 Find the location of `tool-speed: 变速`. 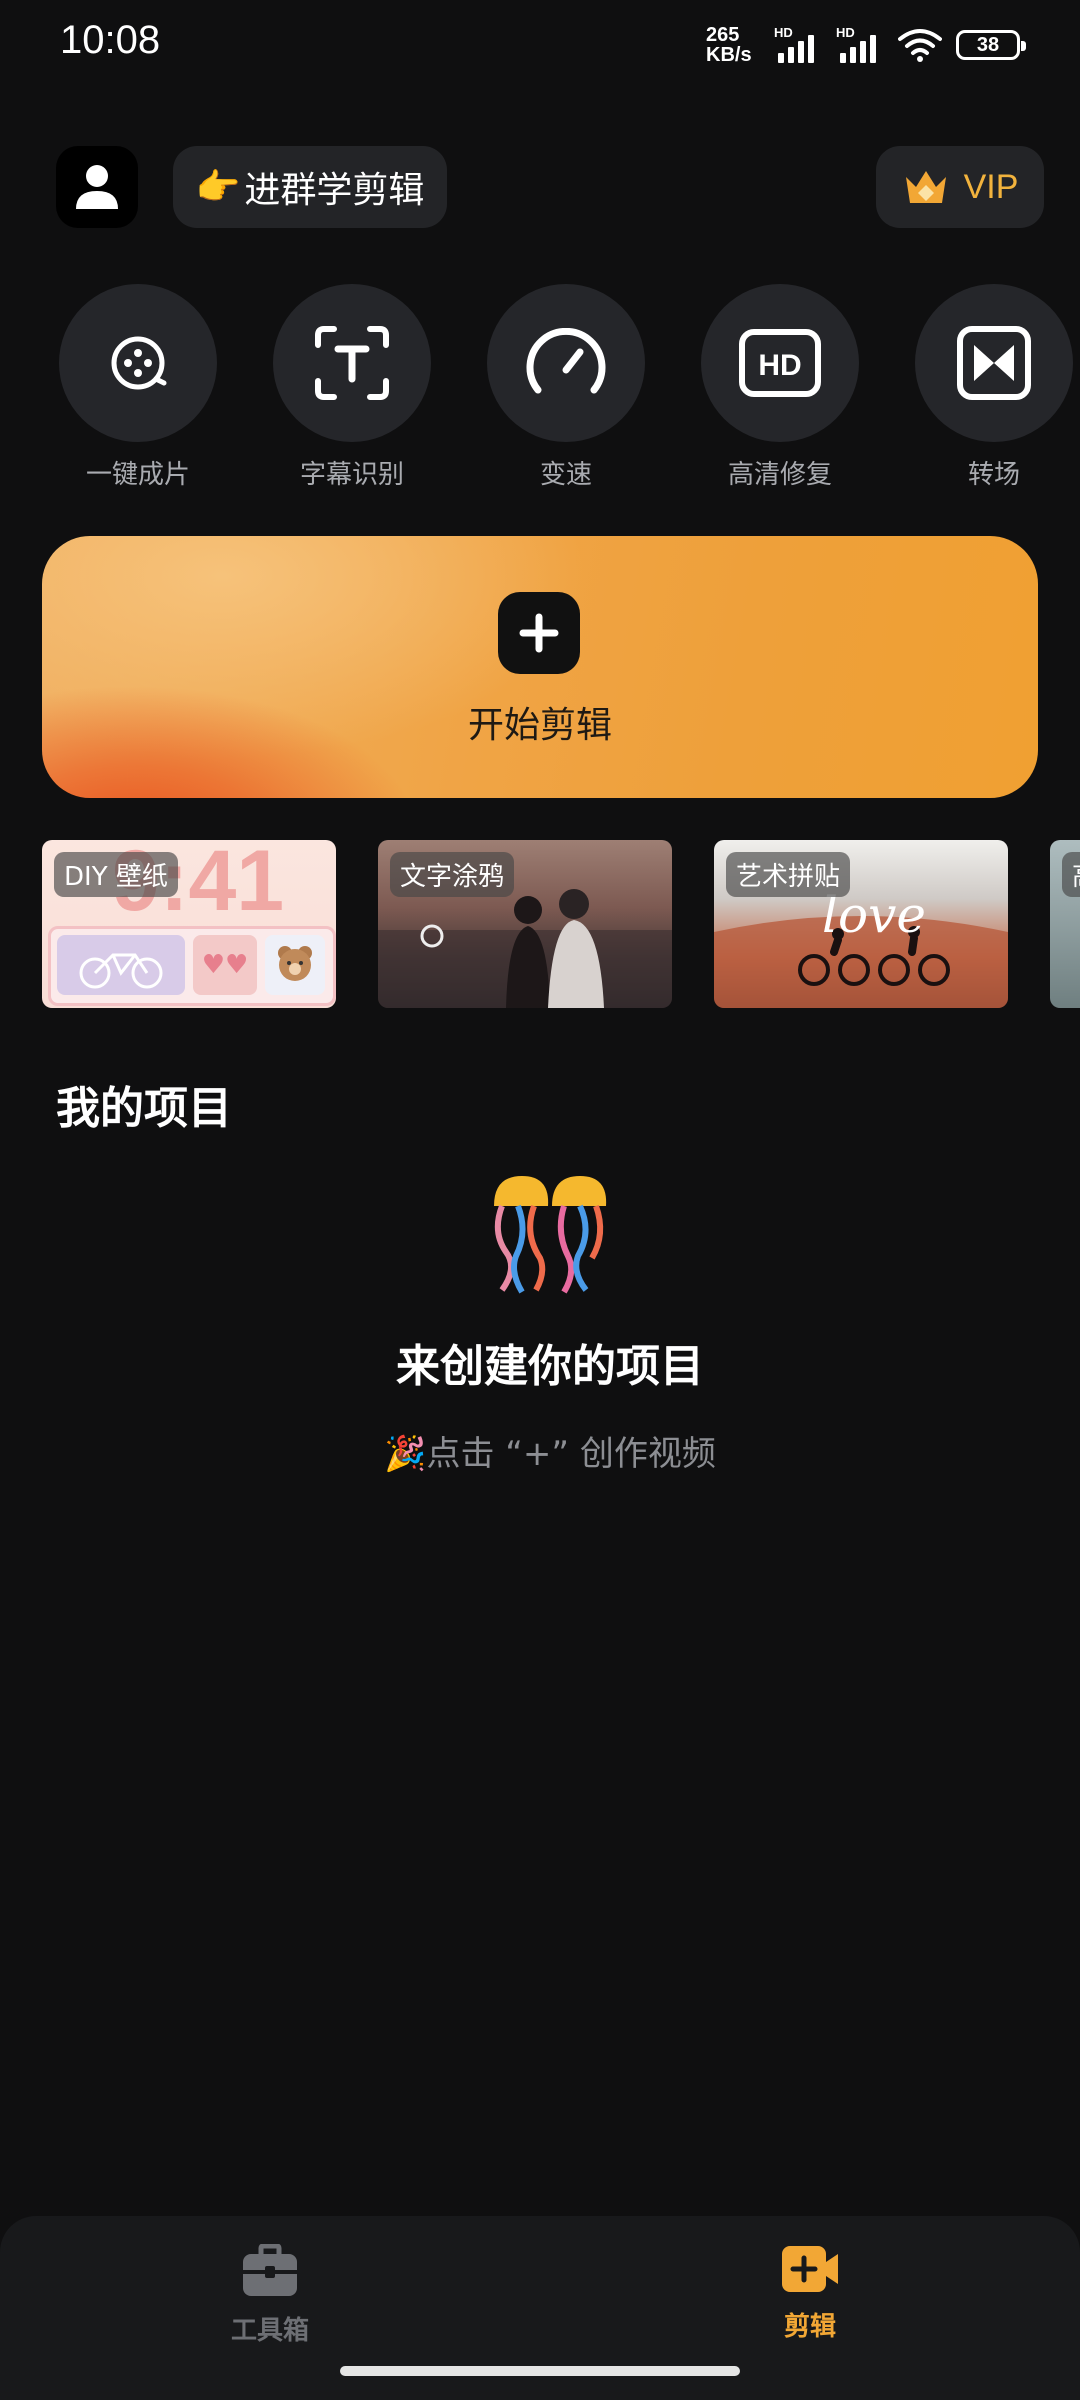

tool-speed: 变速 is located at coordinates (566, 387).